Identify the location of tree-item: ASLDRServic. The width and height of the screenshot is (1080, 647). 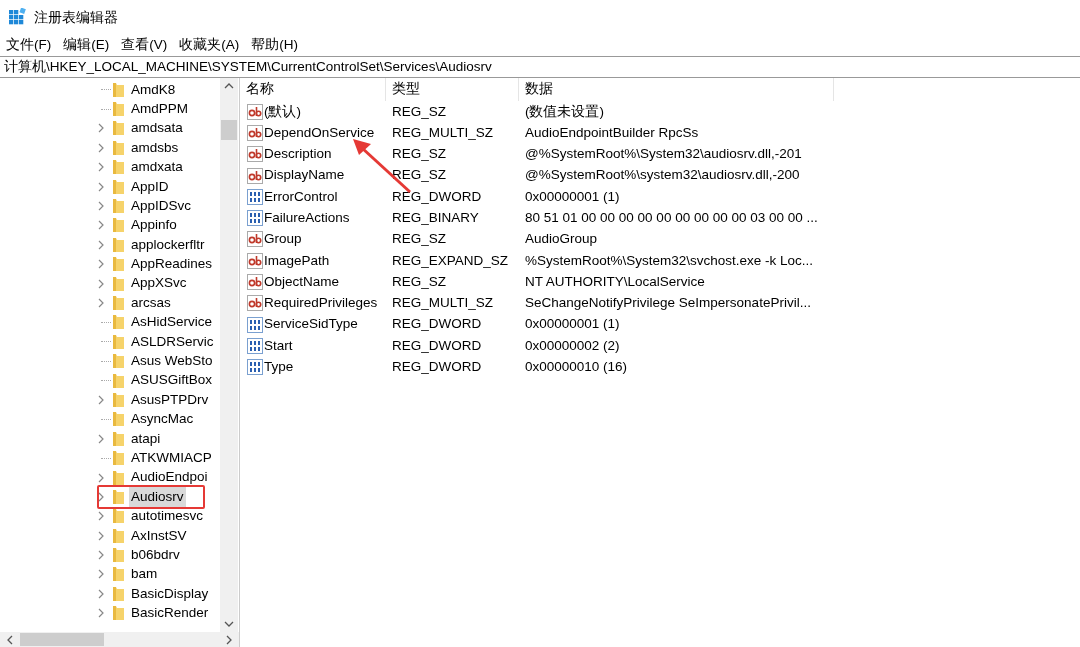
(172, 341).